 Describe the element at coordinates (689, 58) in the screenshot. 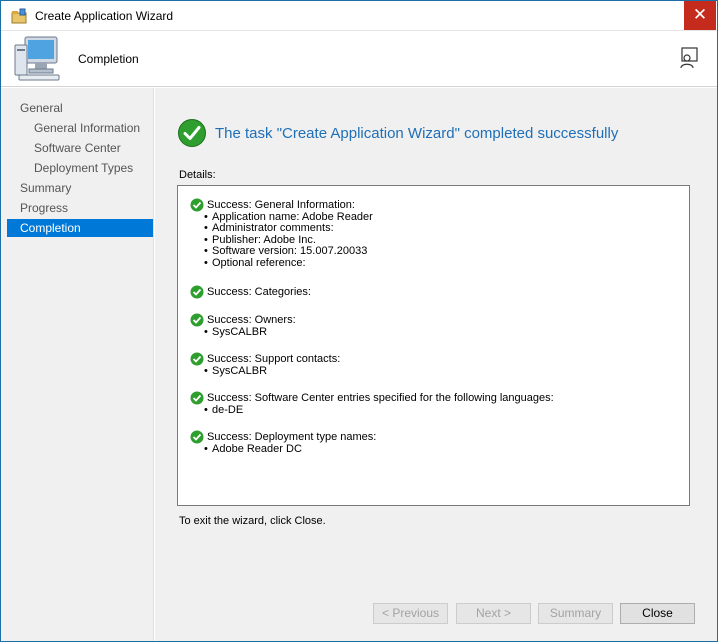

I see `help-icon` at that location.